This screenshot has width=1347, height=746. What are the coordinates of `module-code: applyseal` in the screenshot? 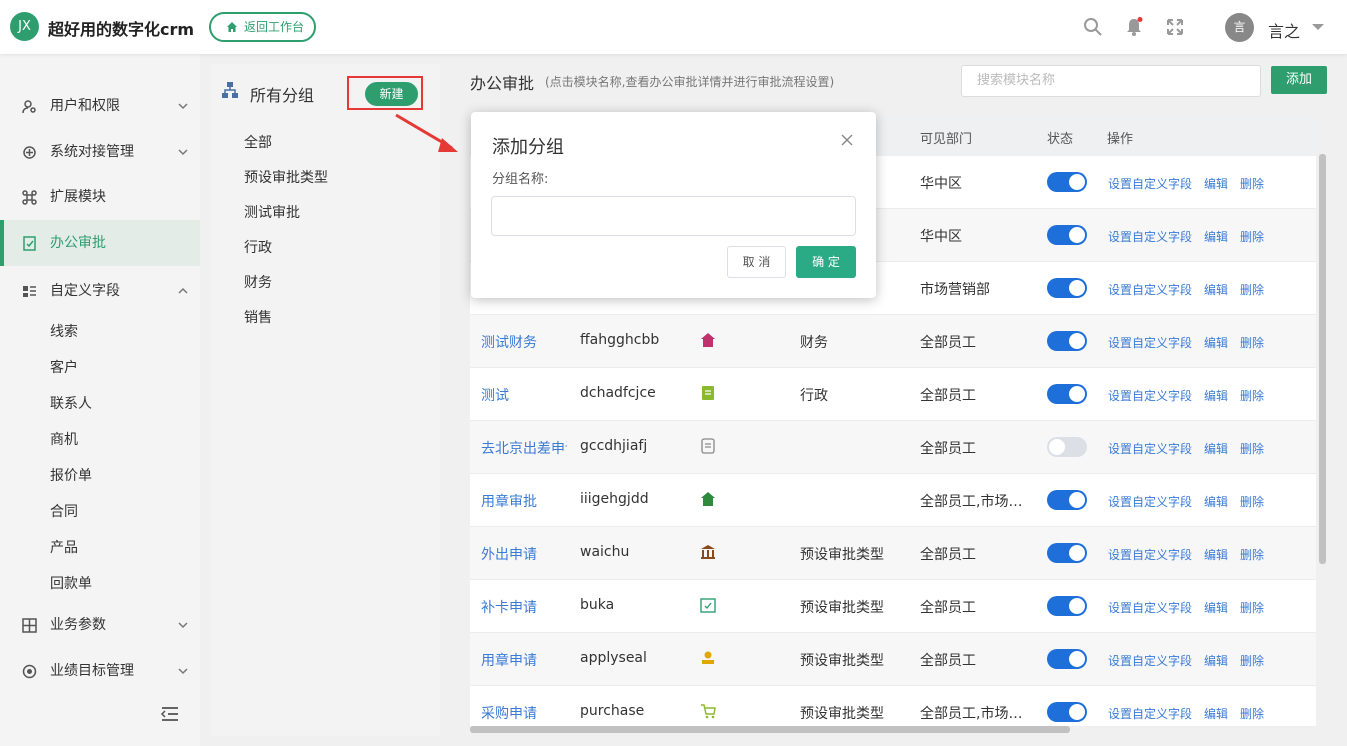 It's located at (613, 658).